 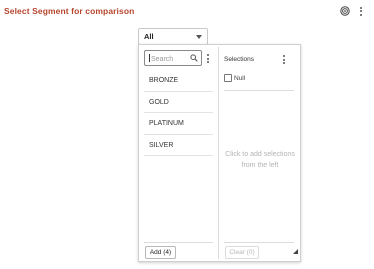 I want to click on selections-menu-icon, so click(x=284, y=59).